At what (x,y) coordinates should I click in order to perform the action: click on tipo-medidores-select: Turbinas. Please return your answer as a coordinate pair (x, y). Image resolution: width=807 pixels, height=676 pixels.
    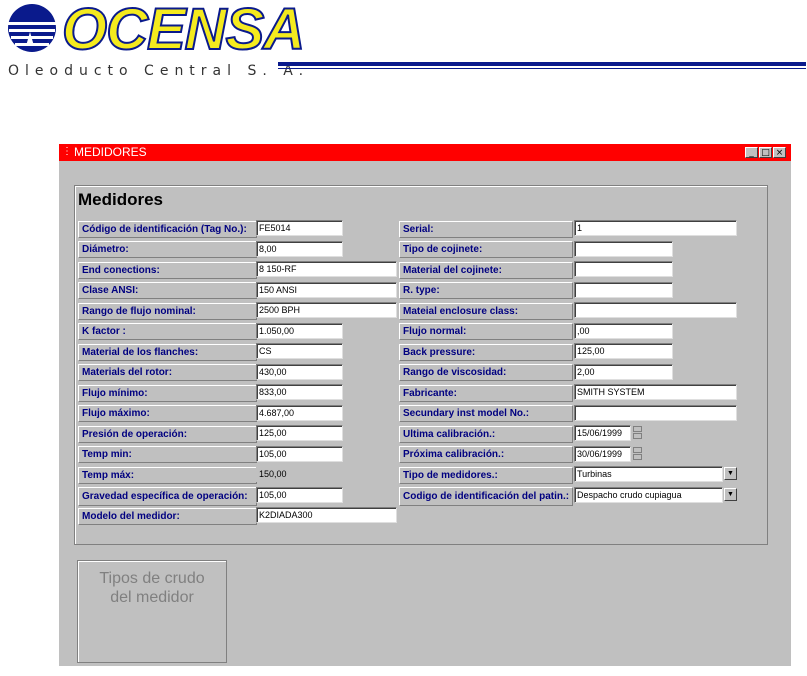
    Looking at the image, I should click on (648, 474).